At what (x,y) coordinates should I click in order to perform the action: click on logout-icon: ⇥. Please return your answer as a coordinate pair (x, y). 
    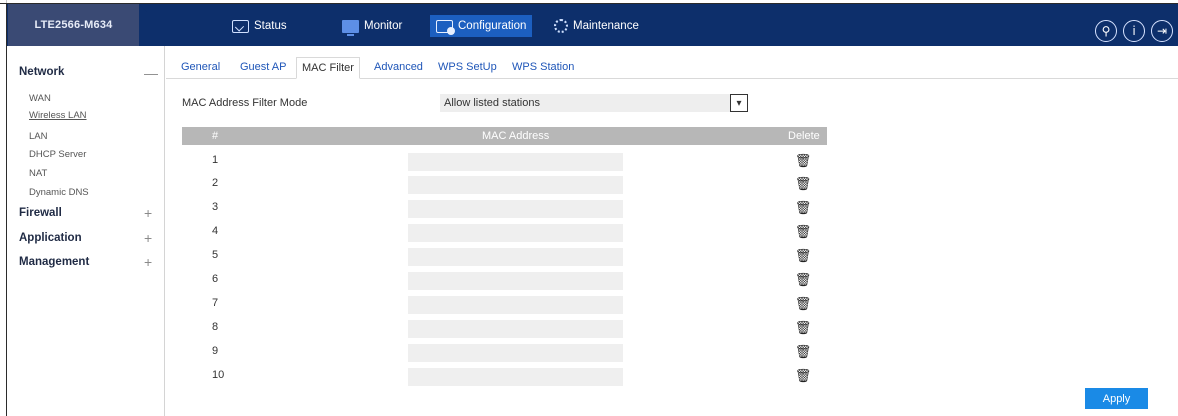
    Looking at the image, I should click on (1162, 31).